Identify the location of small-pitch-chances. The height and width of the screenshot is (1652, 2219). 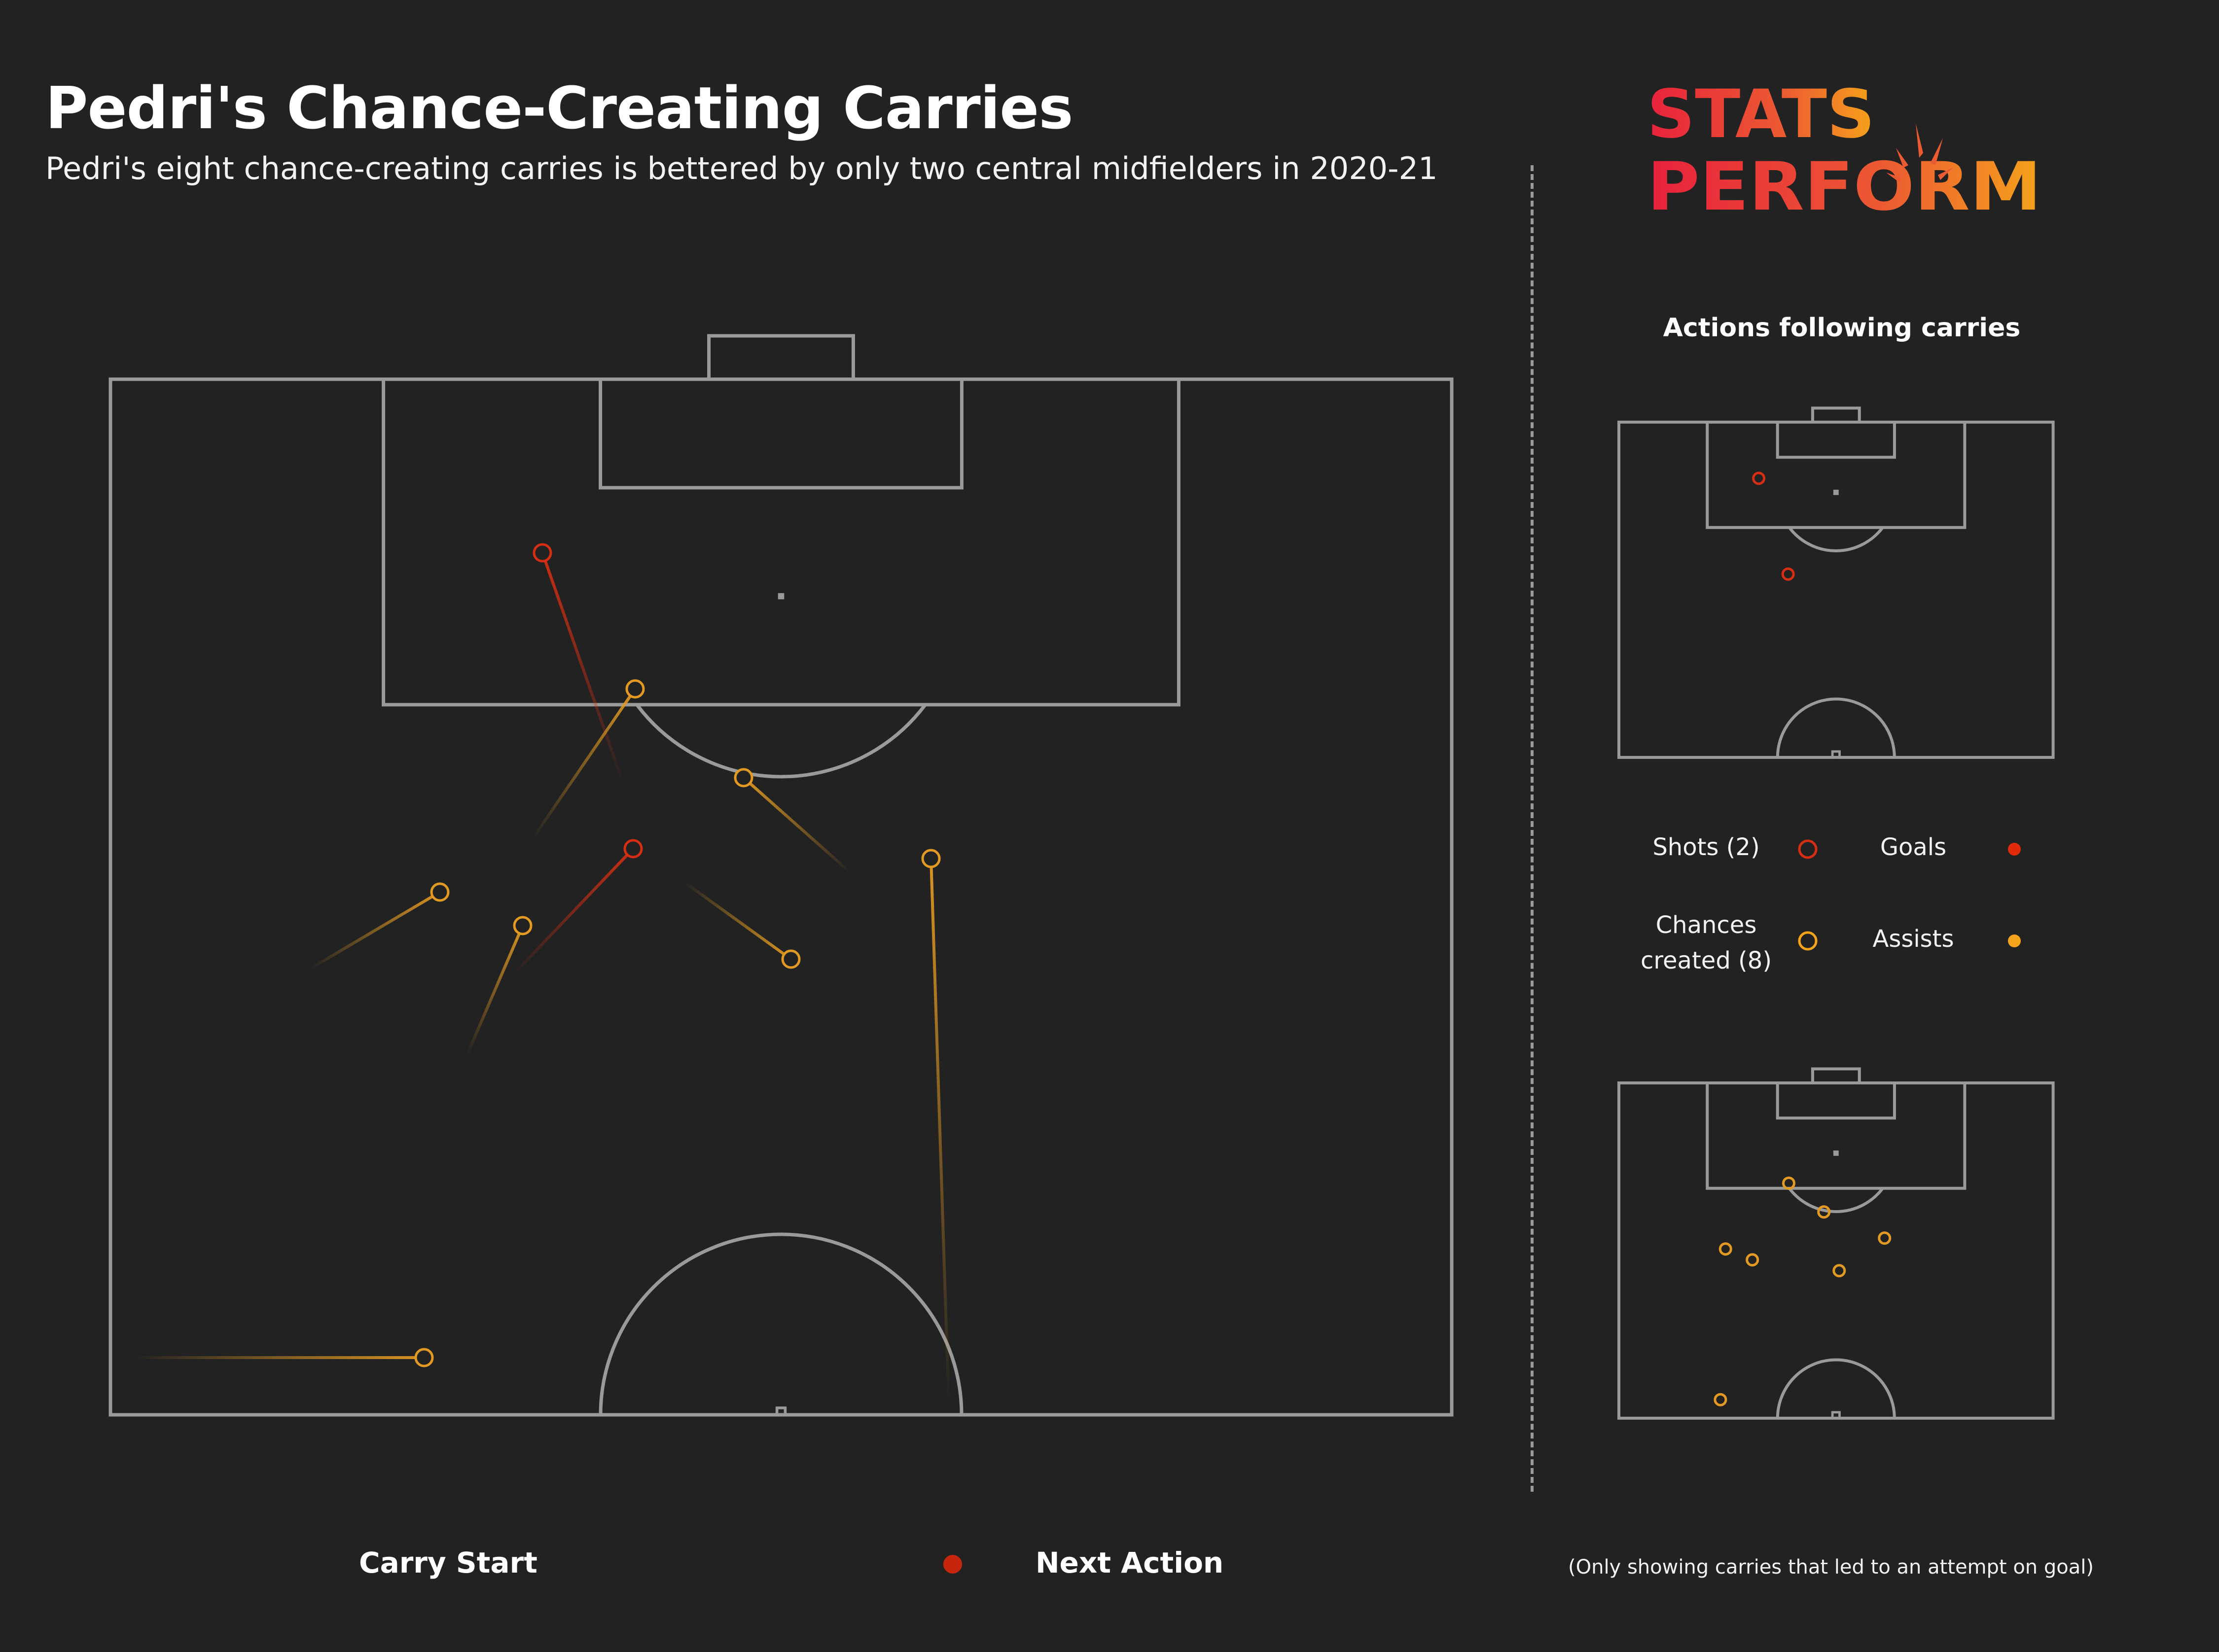
(1836, 1244).